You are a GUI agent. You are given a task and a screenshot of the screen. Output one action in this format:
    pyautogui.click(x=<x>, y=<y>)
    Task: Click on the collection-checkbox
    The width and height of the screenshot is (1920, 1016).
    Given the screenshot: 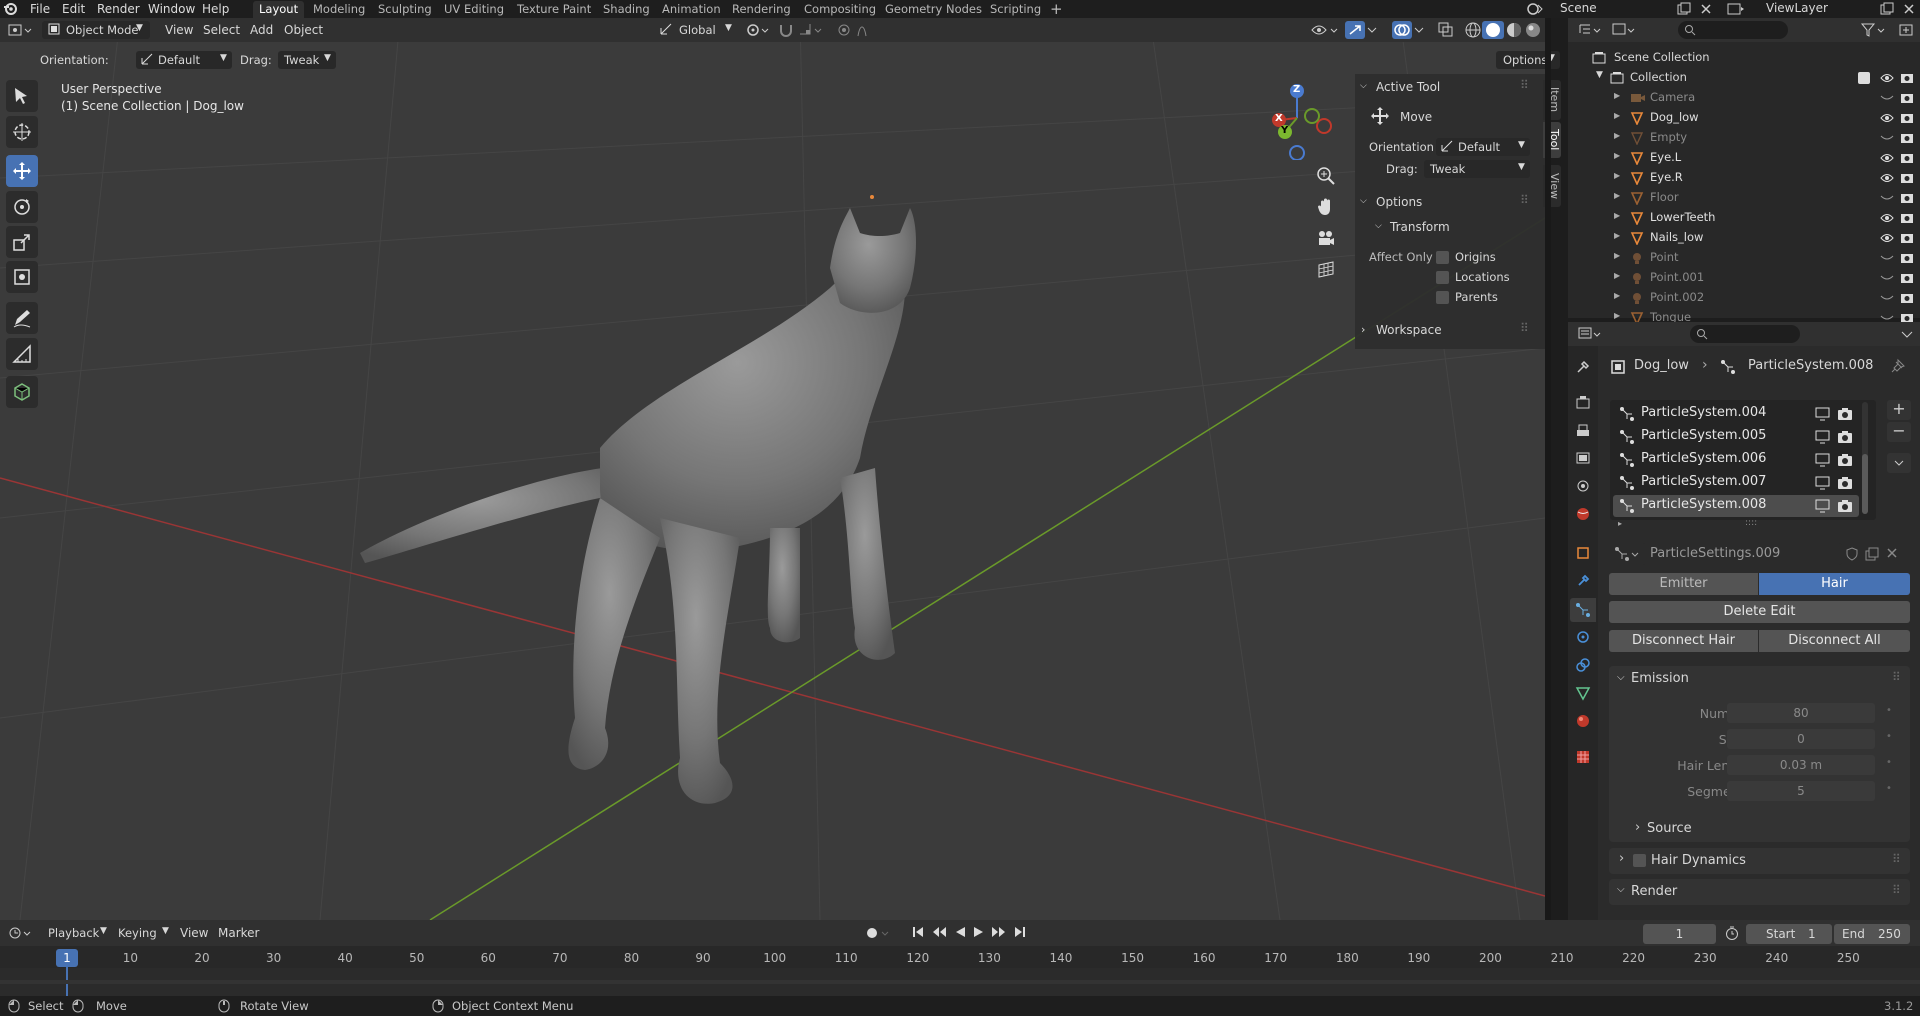 What is the action you would take?
    pyautogui.click(x=1864, y=78)
    